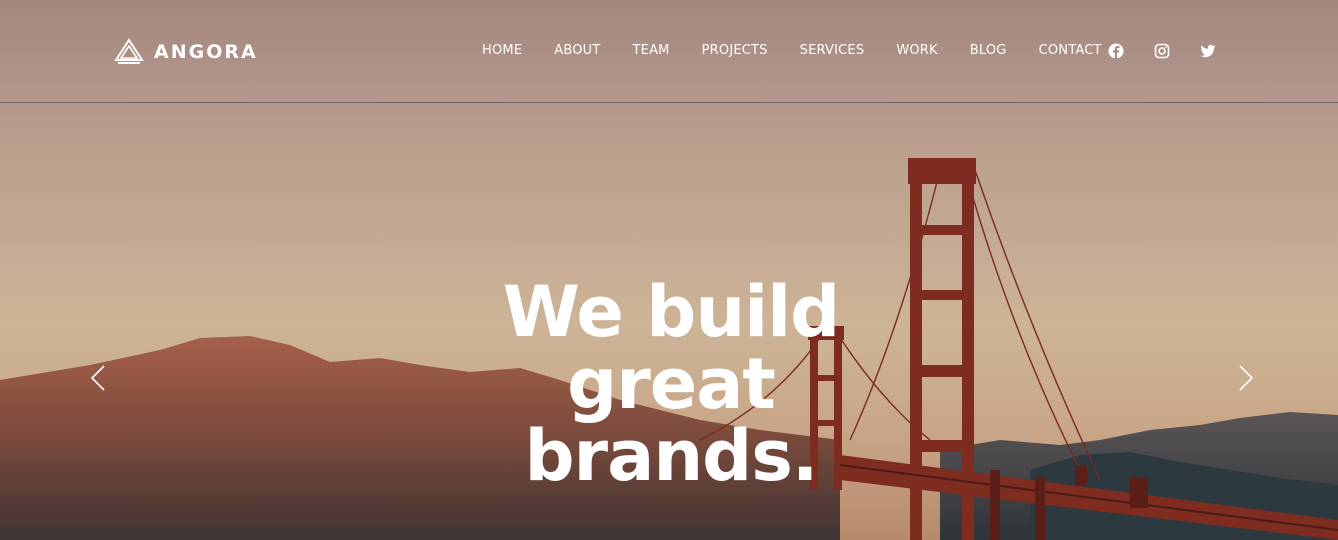 The height and width of the screenshot is (540, 1338). Describe the element at coordinates (206, 52) in the screenshot. I see `brand-name: ANGORA` at that location.